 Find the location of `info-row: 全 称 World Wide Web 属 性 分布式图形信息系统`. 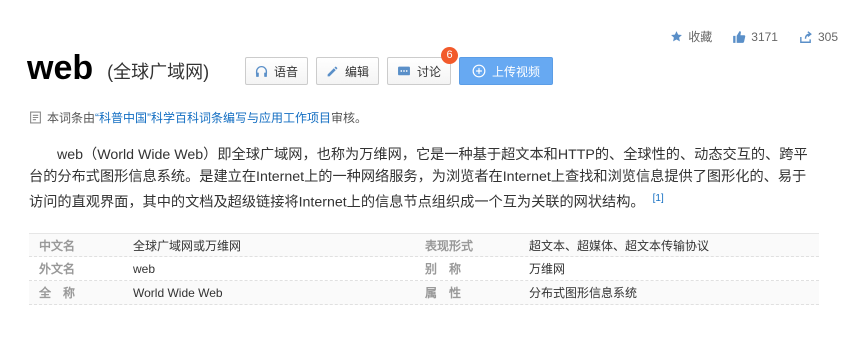

info-row: 全 称 World Wide Web 属 性 分布式图形信息系统 is located at coordinates (424, 293).